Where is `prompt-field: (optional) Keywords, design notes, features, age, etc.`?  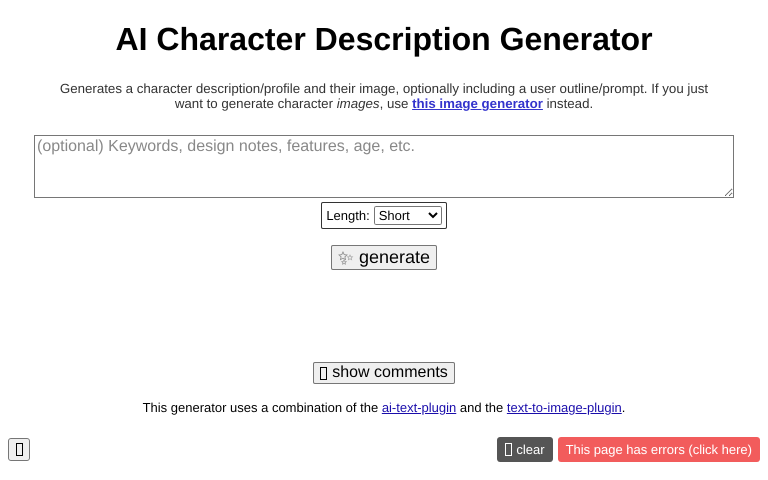 prompt-field: (optional) Keywords, design notes, features, age, etc. is located at coordinates (384, 166).